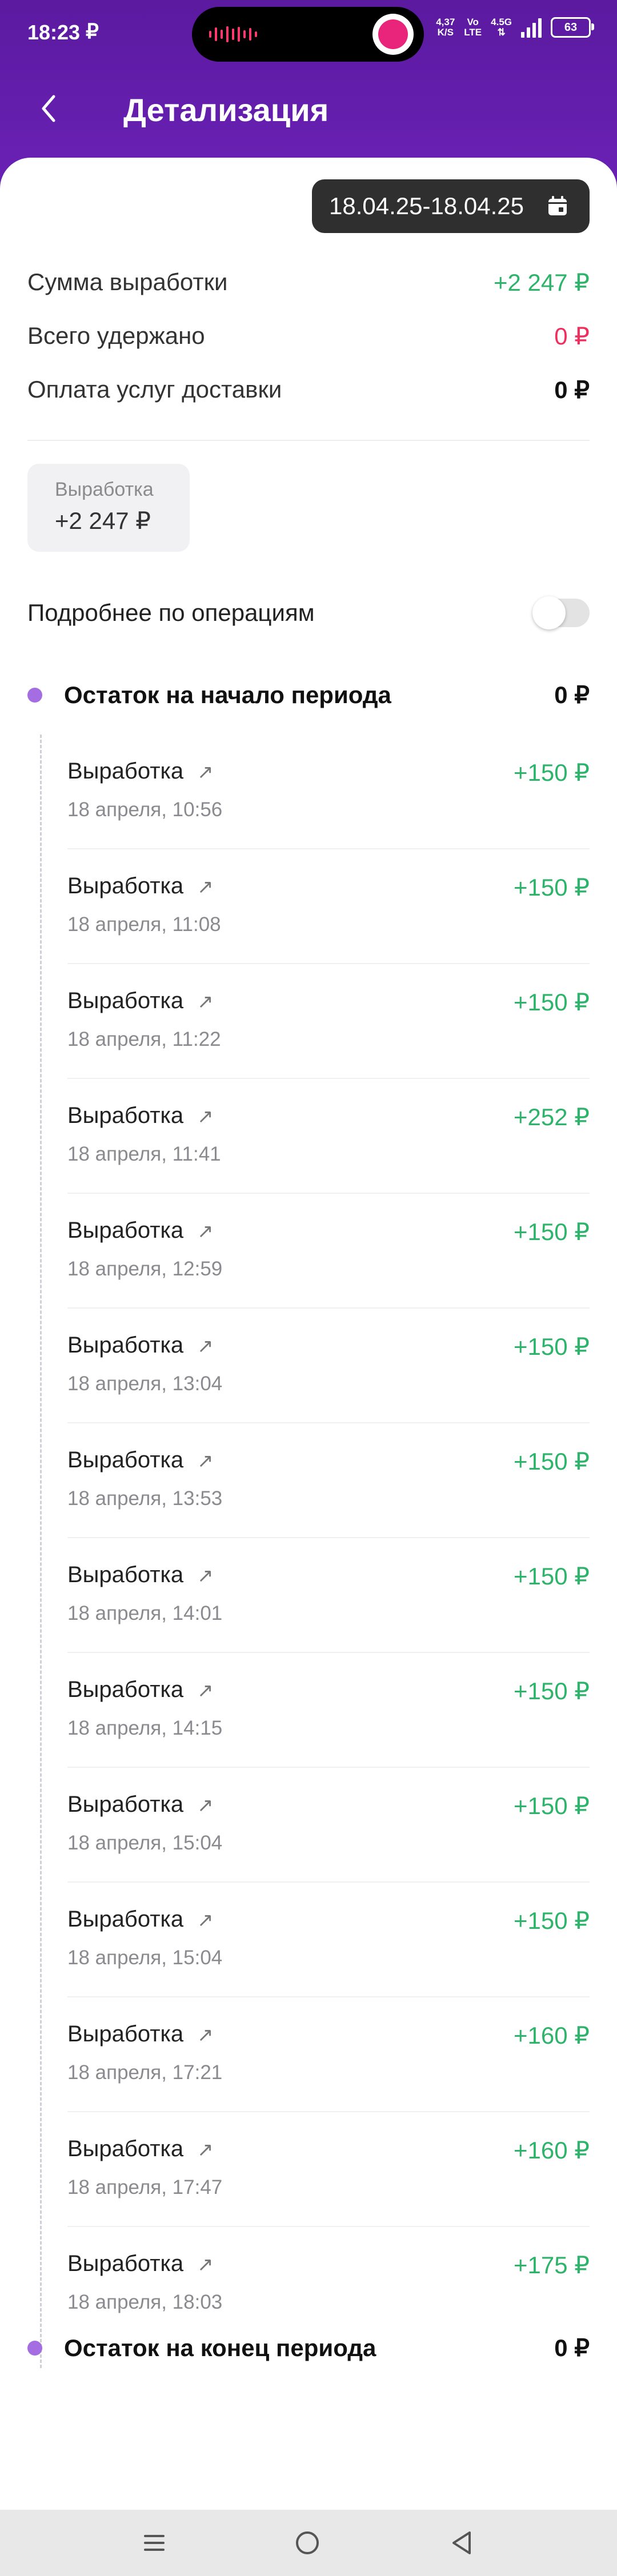 The image size is (617, 2576). What do you see at coordinates (103, 520) in the screenshot?
I see `earnings-chip-value: +2 247 ₽` at bounding box center [103, 520].